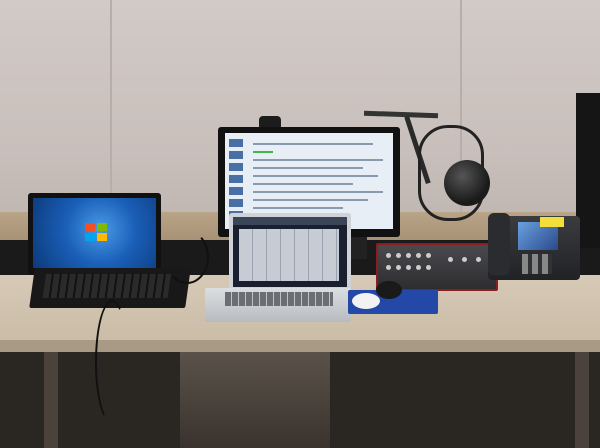  I want to click on desk-cabinet, so click(255, 400).